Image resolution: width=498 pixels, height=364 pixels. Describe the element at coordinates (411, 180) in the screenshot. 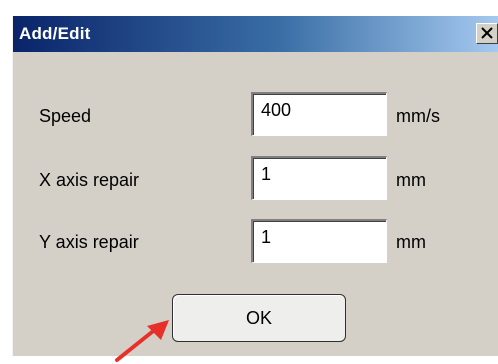

I see `x-axis-repair-unit: mm` at that location.